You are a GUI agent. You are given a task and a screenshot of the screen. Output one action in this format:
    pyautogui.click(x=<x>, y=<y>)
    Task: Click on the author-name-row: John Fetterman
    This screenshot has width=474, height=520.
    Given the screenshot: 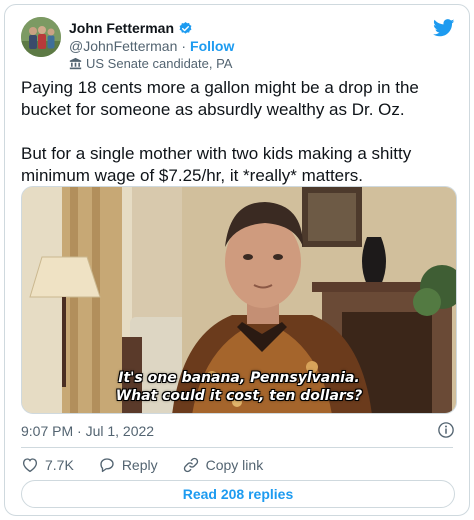 What is the action you would take?
    pyautogui.click(x=131, y=28)
    